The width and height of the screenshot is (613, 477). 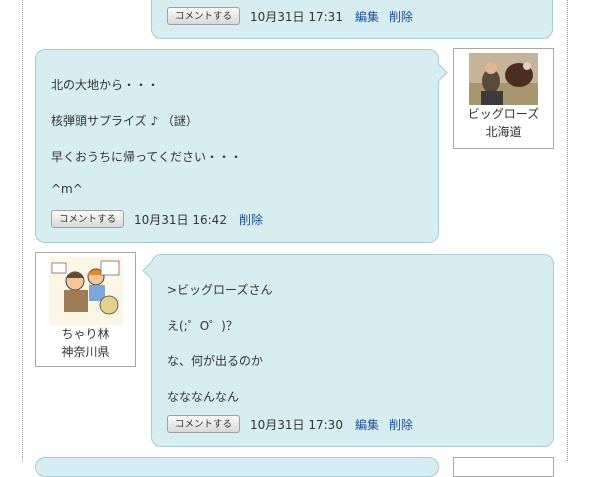 What do you see at coordinates (85, 352) in the screenshot?
I see `profile-location: 神奈川県` at bounding box center [85, 352].